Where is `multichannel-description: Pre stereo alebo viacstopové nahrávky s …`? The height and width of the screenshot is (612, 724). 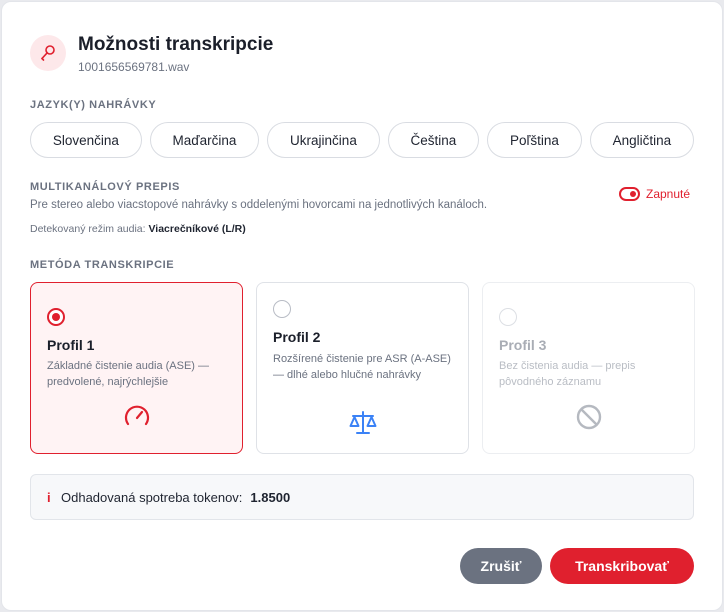 multichannel-description: Pre stereo alebo viacstopové nahrávky s … is located at coordinates (259, 205).